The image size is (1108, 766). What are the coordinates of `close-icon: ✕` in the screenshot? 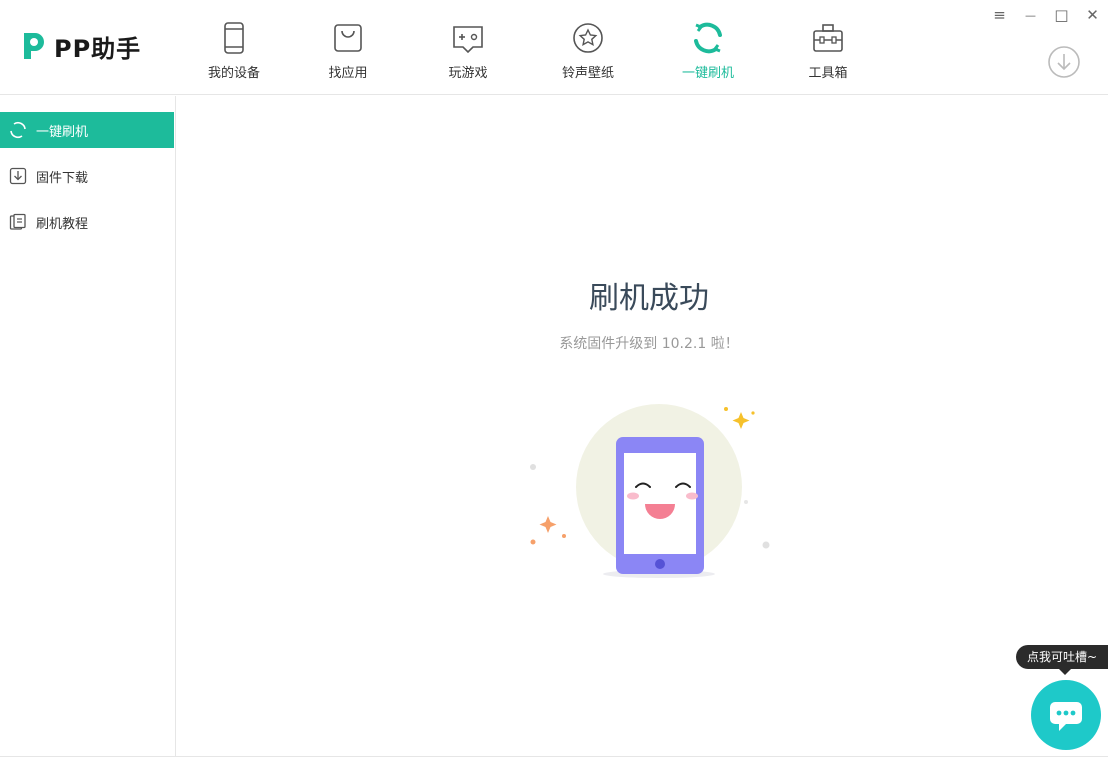 It's located at (1092, 15).